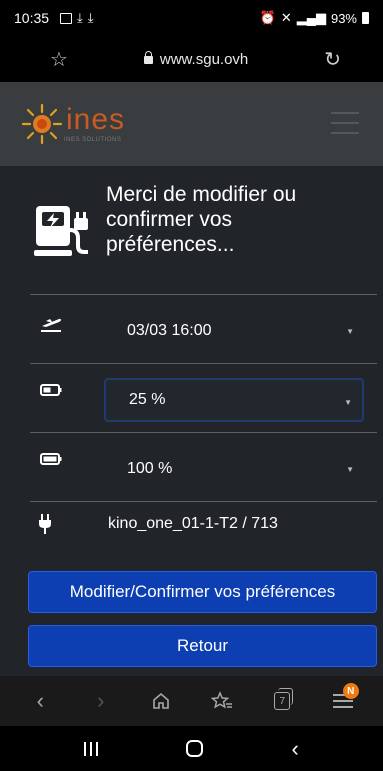 The image size is (383, 771). Describe the element at coordinates (222, 701) in the screenshot. I see `bookmarks-icon` at that location.